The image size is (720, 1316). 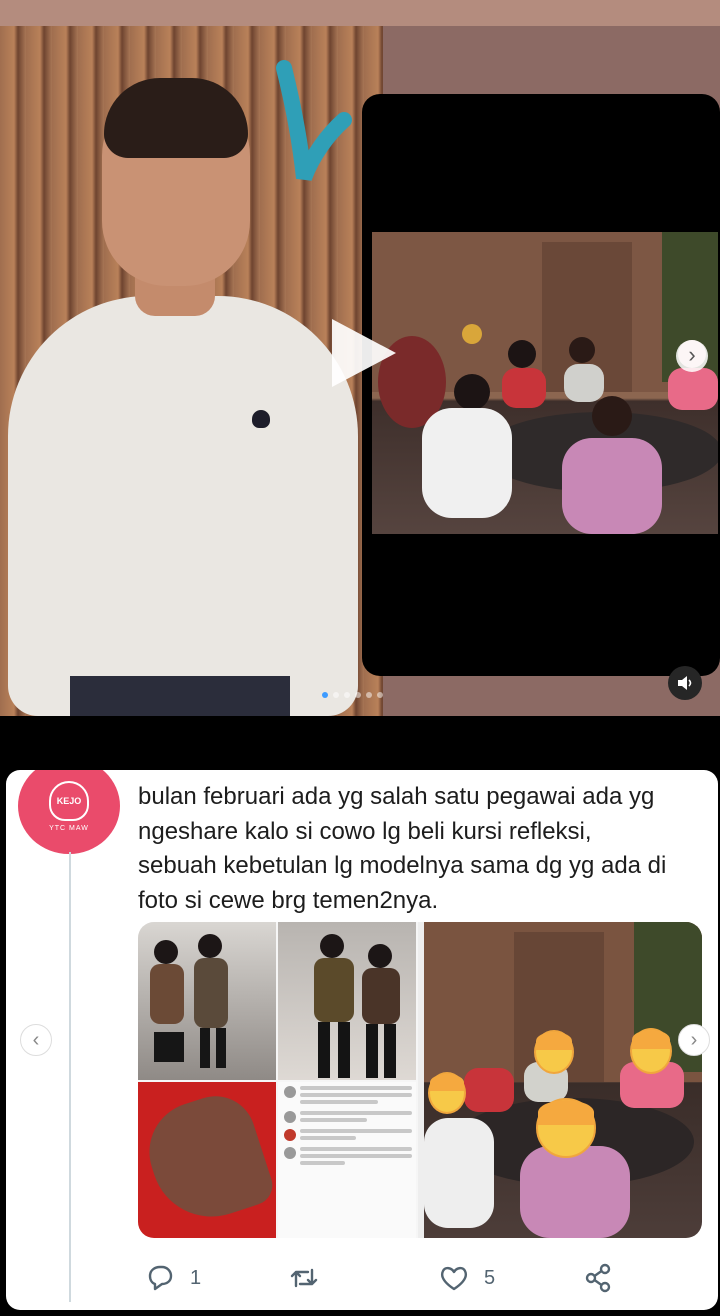 What do you see at coordinates (378, 1278) in the screenshot?
I see `tweet-actions: 1 5` at bounding box center [378, 1278].